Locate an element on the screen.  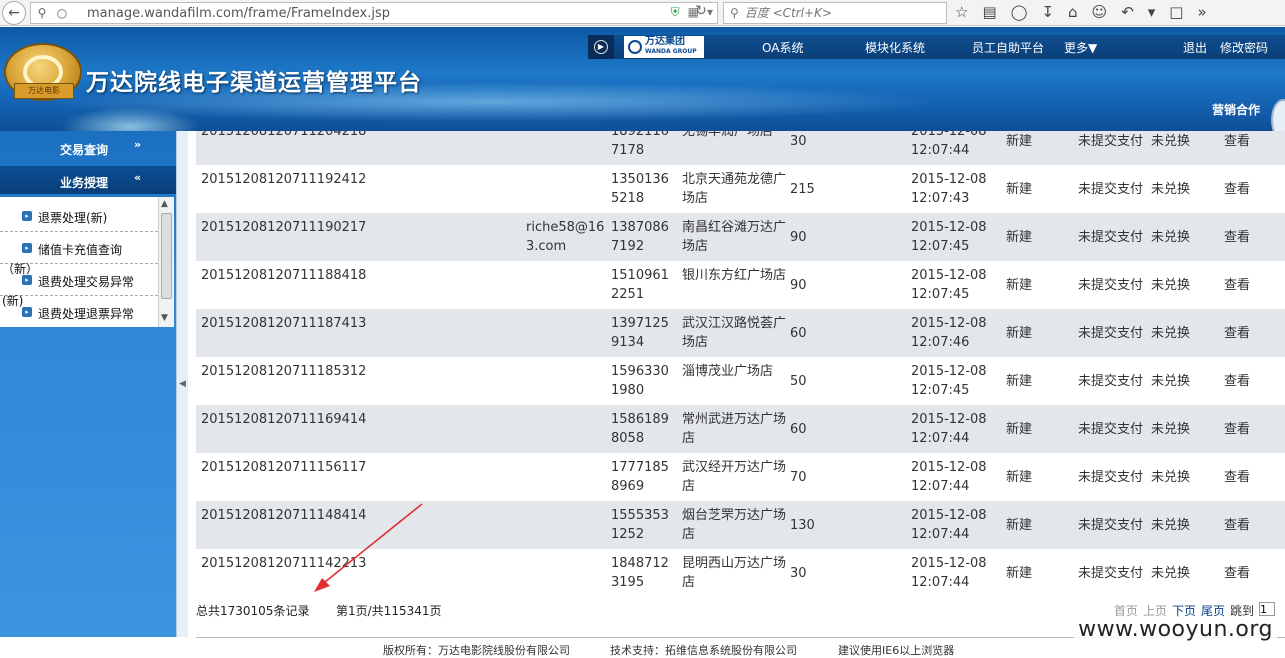
nav-more: 更多▼ is located at coordinates (1080, 47).